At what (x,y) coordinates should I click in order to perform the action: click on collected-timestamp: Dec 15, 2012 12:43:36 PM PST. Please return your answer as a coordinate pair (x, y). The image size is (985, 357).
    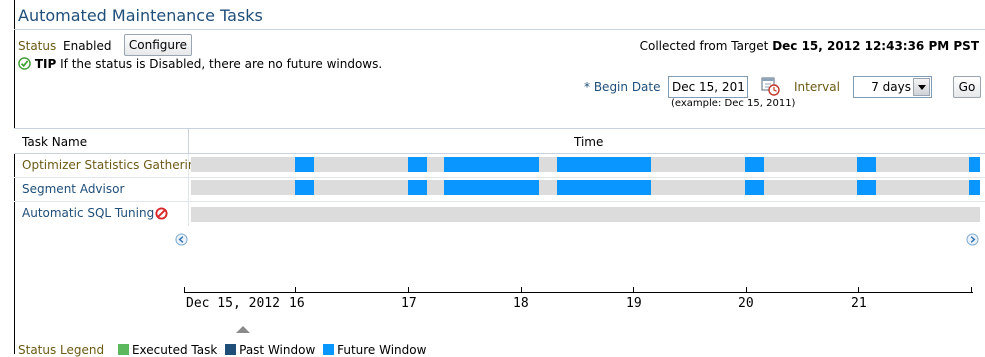
    Looking at the image, I should click on (875, 46).